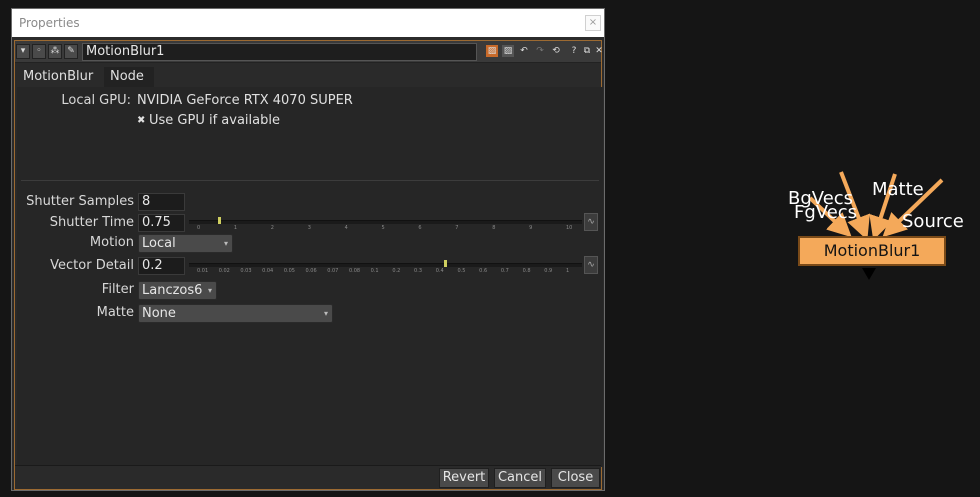  Describe the element at coordinates (420, 228) in the screenshot. I see `slider-tick-label: 6` at that location.